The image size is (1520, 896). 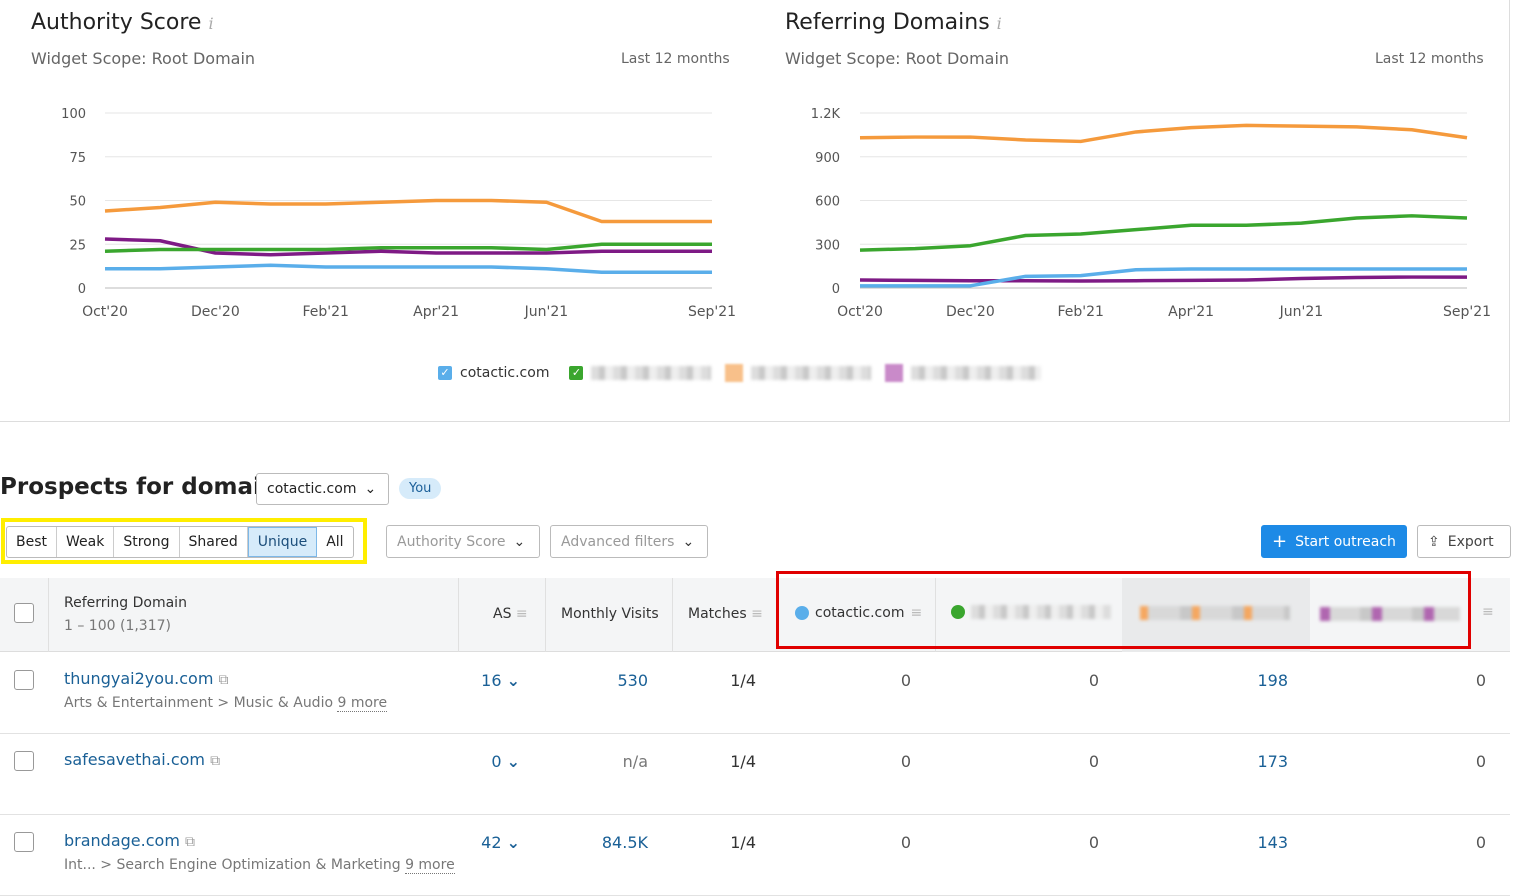 I want to click on col-as: AS ≡, so click(x=510, y=614).